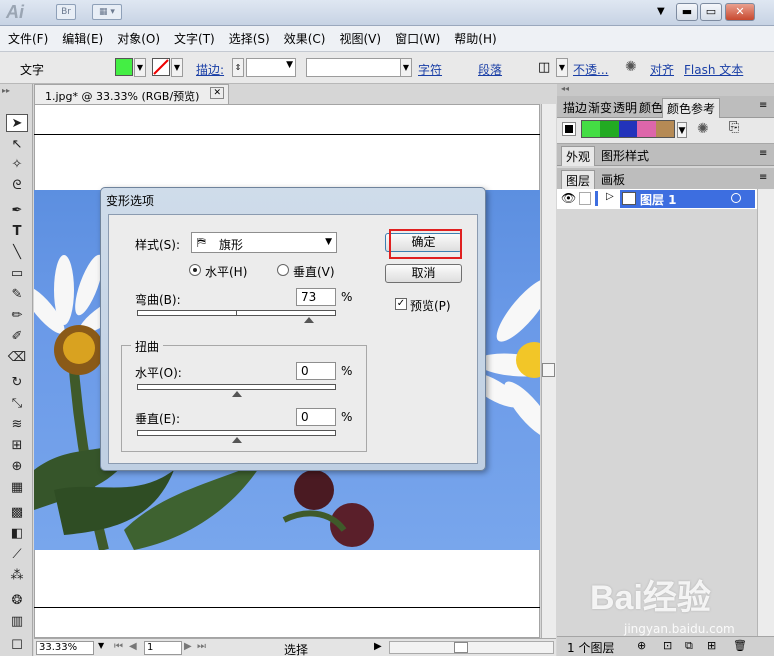  What do you see at coordinates (667, 645) in the screenshot?
I see `clipping-mask-icon: ⊡` at bounding box center [667, 645].